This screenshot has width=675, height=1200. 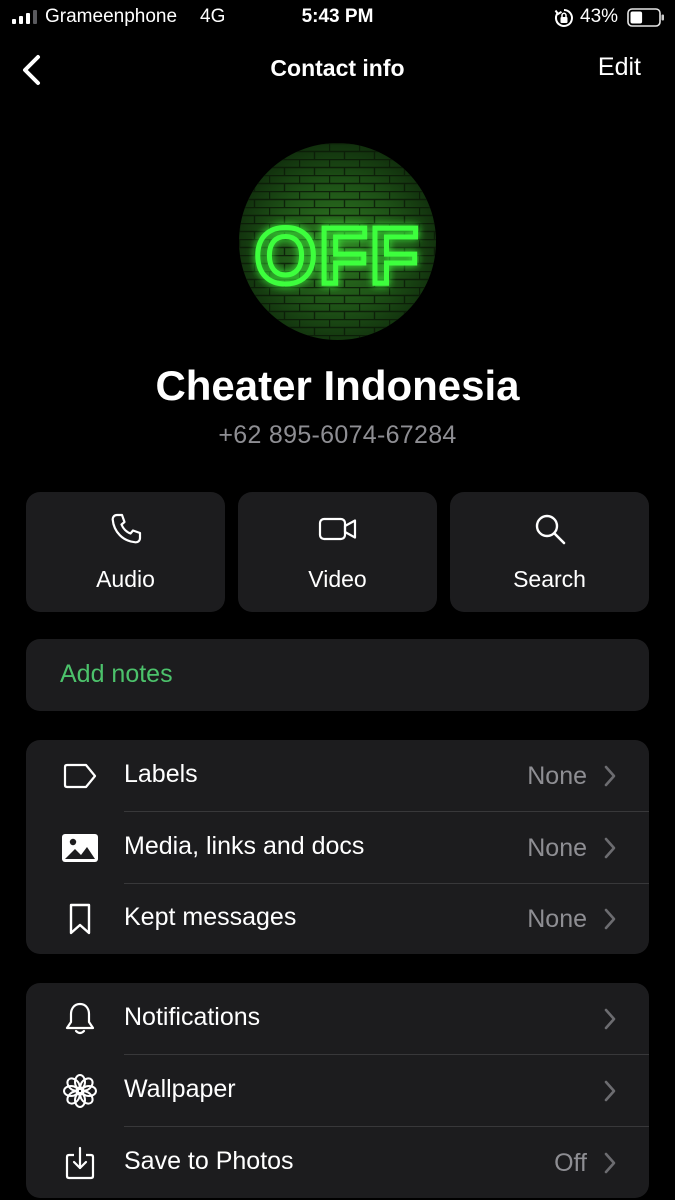 I want to click on notifications-label: Notifications, so click(x=192, y=1017).